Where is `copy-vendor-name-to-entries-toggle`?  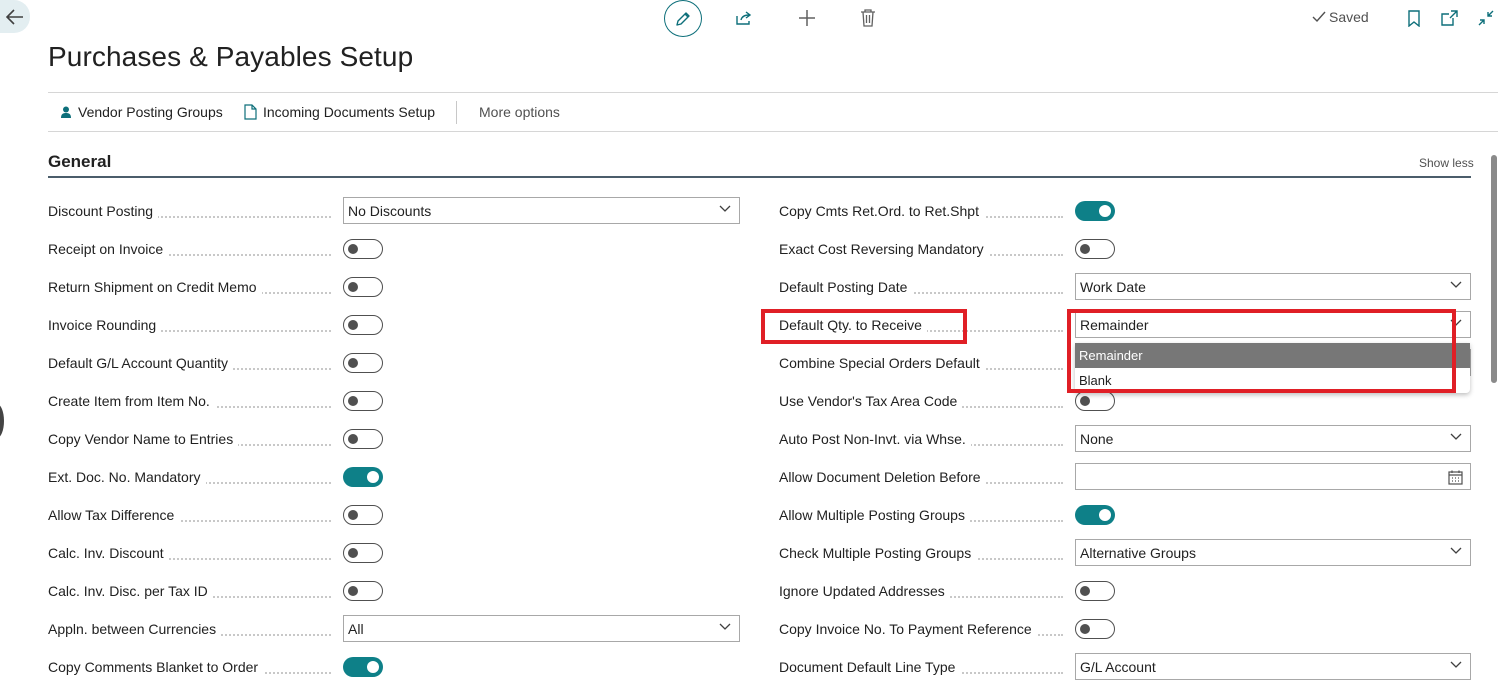
copy-vendor-name-to-entries-toggle is located at coordinates (363, 439).